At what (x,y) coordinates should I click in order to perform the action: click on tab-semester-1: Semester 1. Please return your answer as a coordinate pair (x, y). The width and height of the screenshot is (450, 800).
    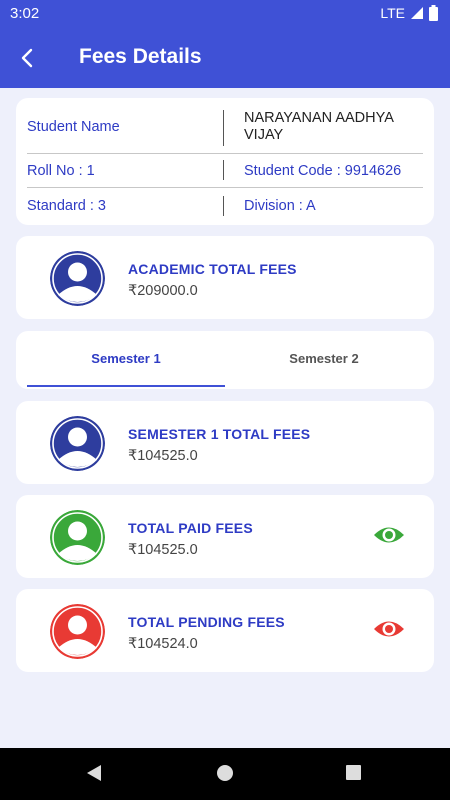
    Looking at the image, I should click on (126, 360).